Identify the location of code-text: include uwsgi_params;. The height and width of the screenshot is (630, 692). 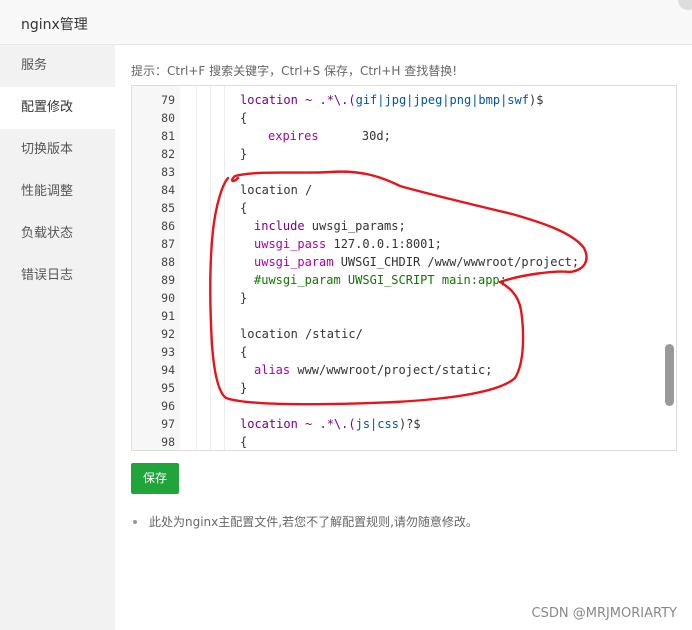
(330, 226).